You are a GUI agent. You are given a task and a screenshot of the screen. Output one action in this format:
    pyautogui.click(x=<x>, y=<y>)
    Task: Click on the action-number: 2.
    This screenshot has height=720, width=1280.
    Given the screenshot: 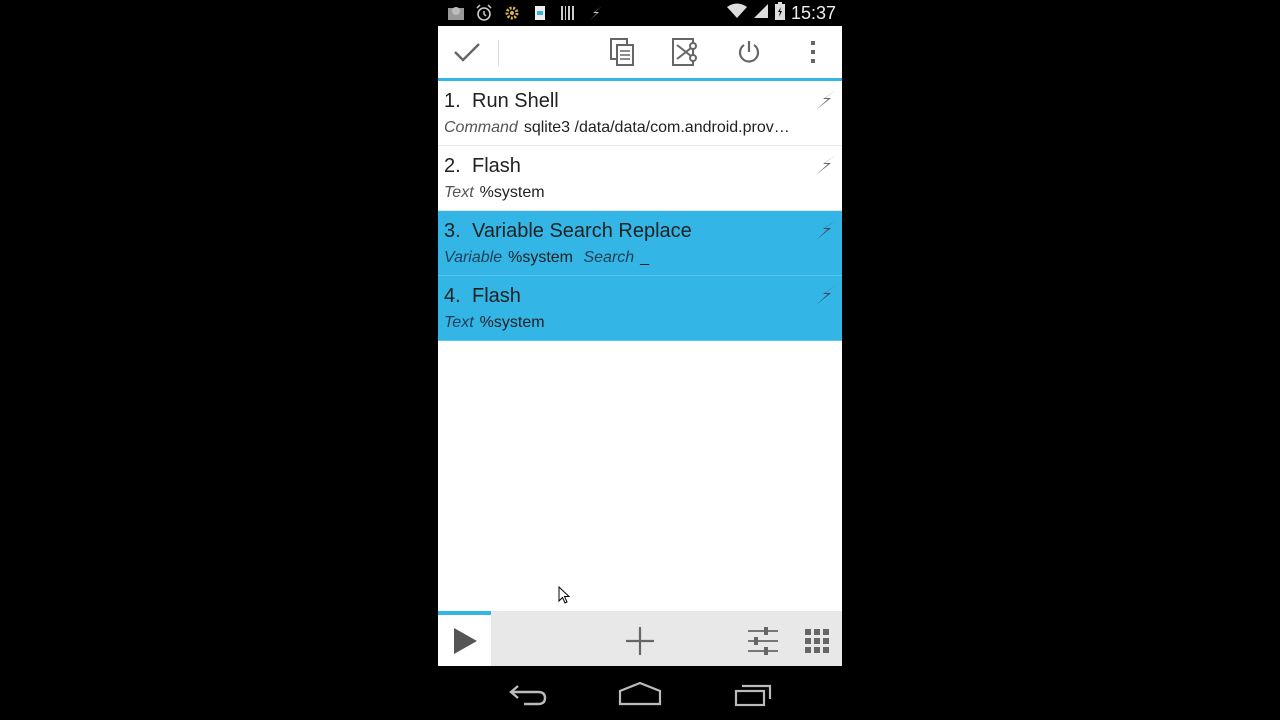 What is the action you would take?
    pyautogui.click(x=452, y=166)
    